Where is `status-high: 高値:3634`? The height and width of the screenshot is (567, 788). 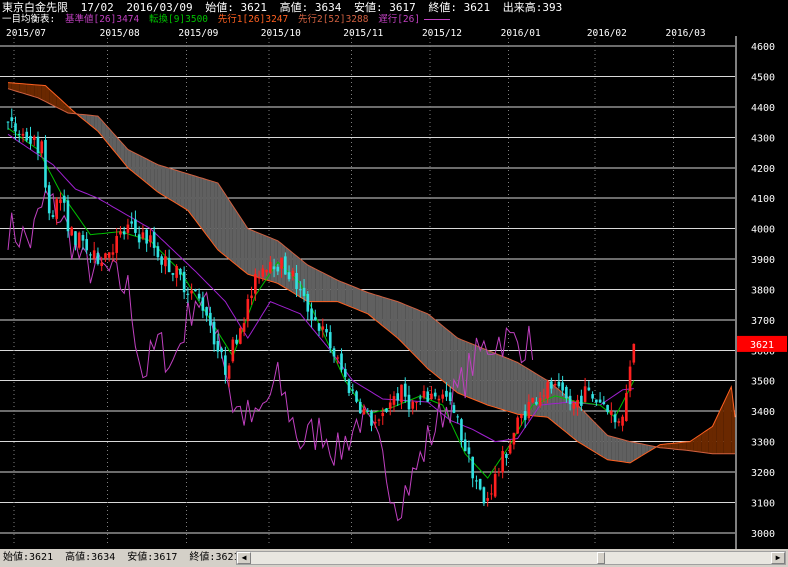
status-high: 高値:3634 is located at coordinates (90, 557).